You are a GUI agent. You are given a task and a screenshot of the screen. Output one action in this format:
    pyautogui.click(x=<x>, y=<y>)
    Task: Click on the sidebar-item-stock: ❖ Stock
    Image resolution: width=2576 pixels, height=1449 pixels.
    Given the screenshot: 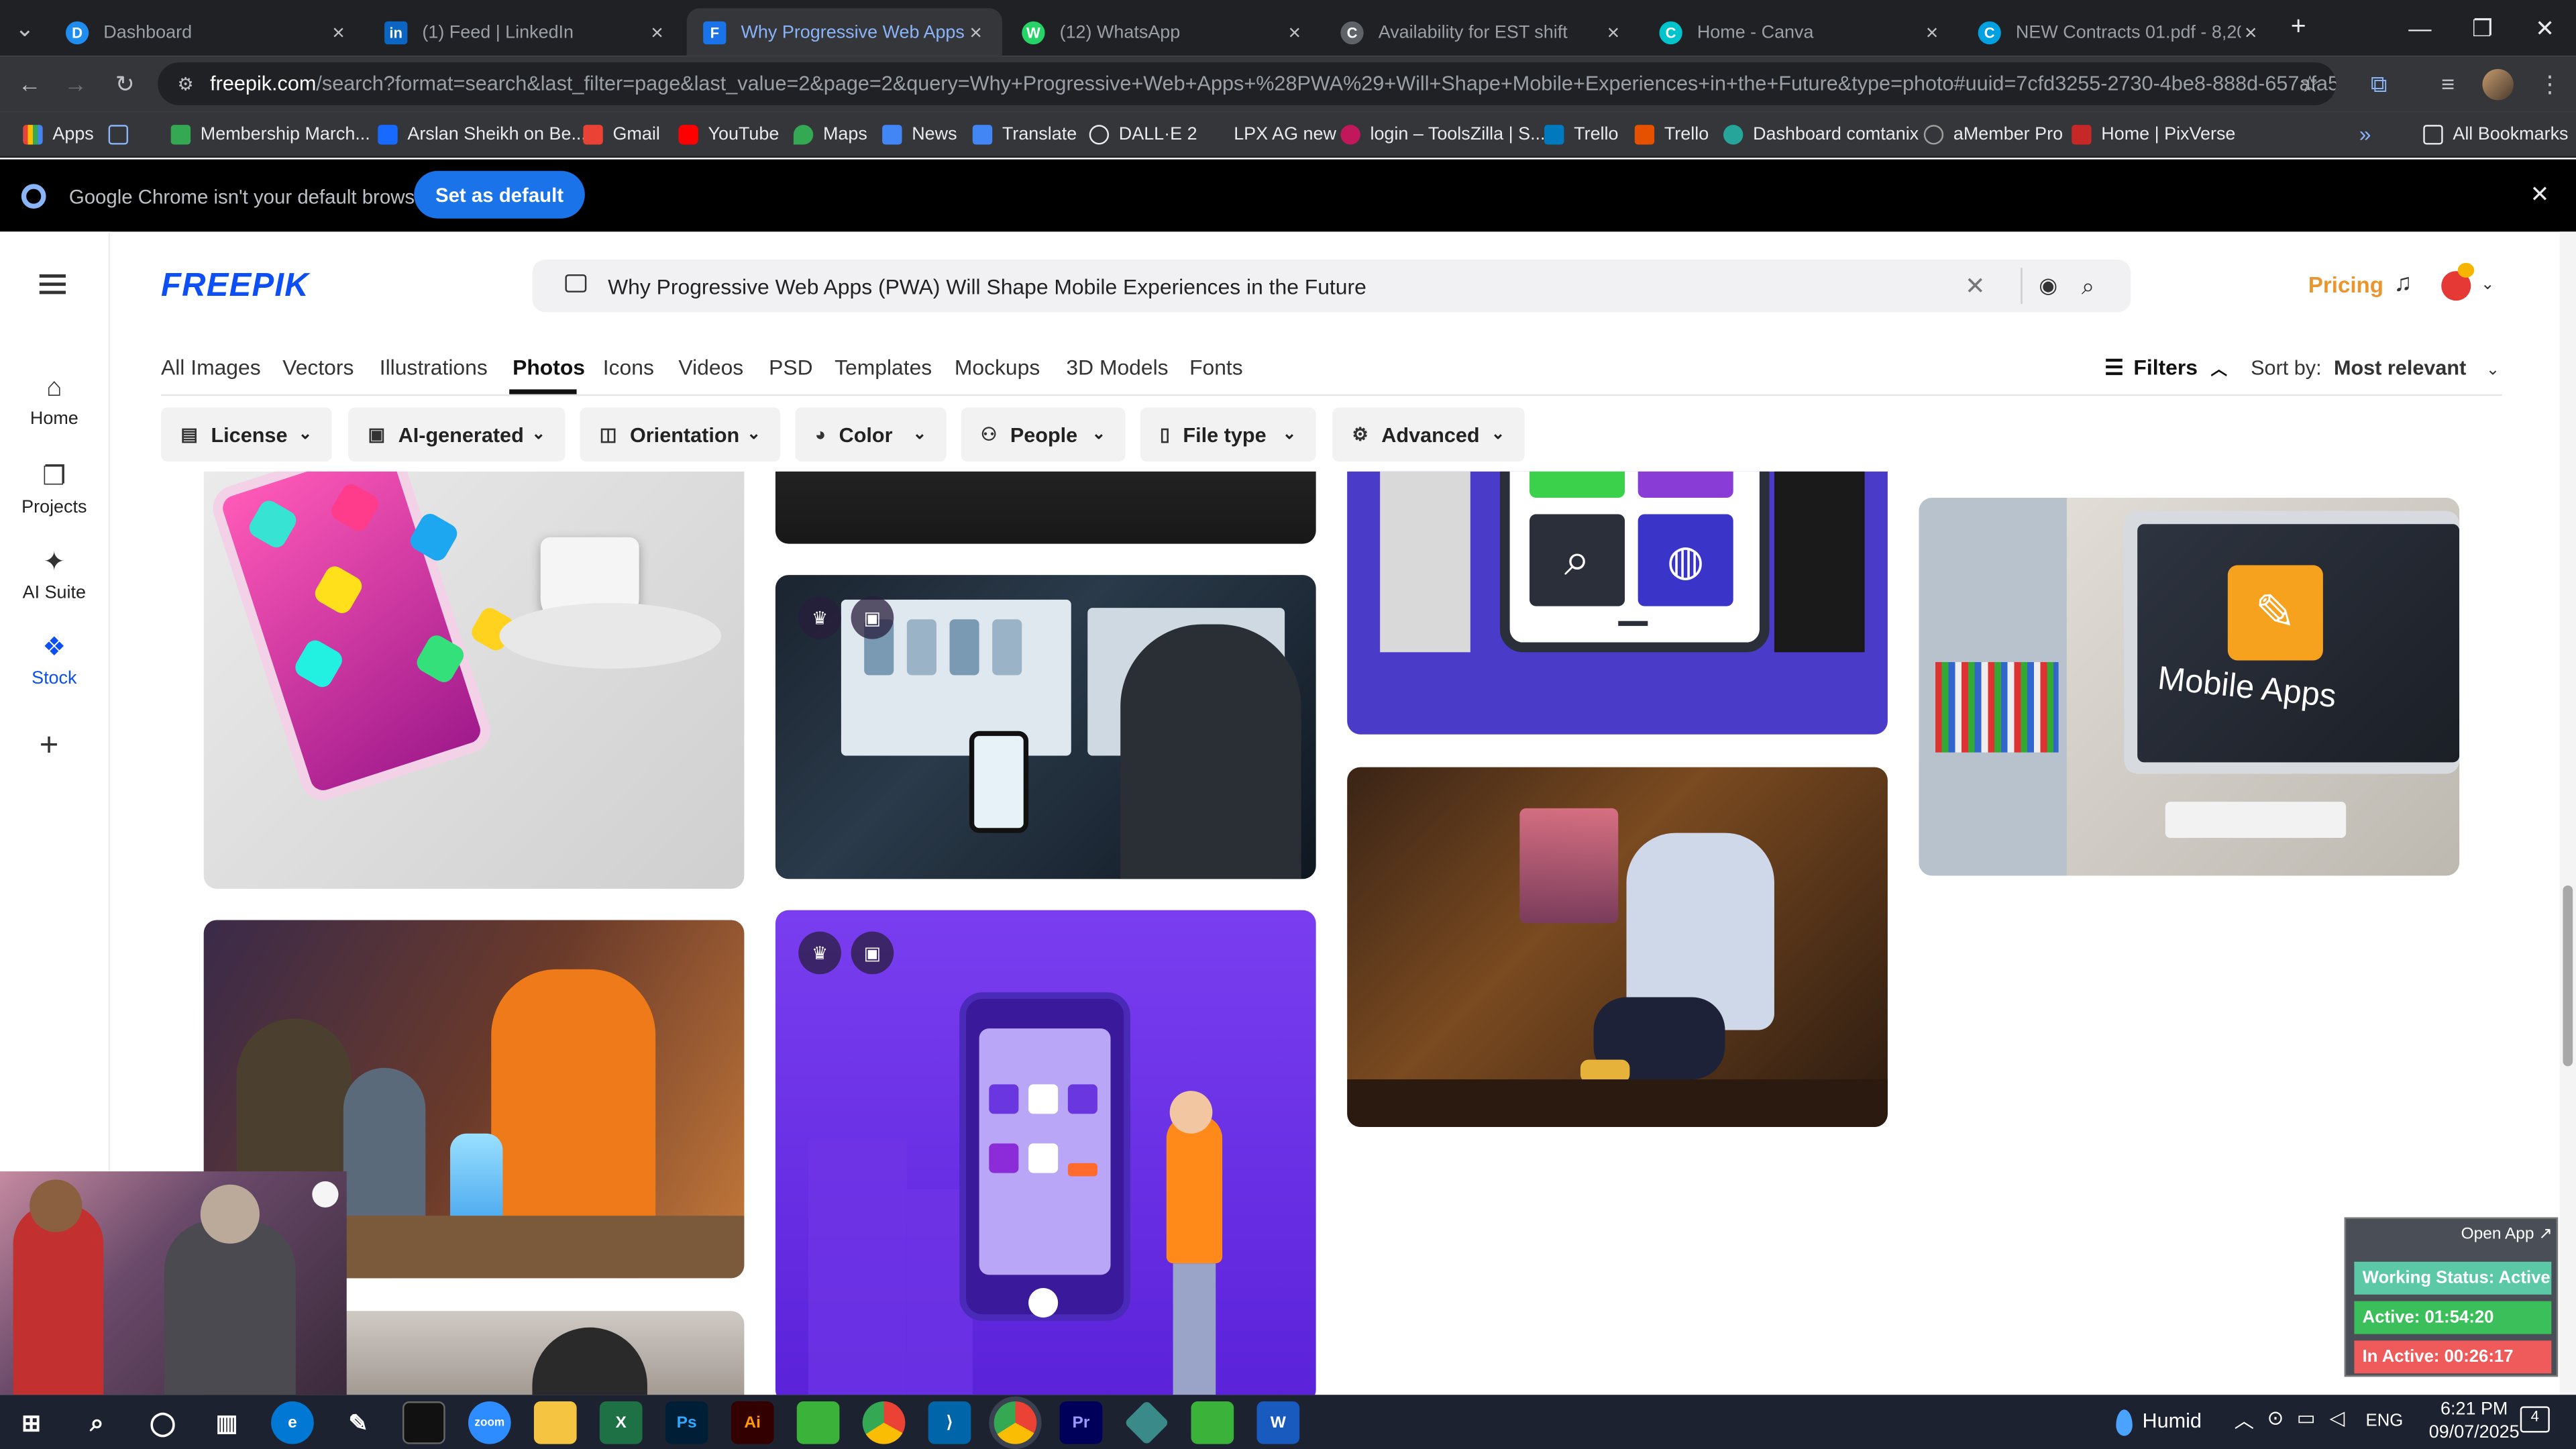 What is the action you would take?
    pyautogui.click(x=54, y=659)
    